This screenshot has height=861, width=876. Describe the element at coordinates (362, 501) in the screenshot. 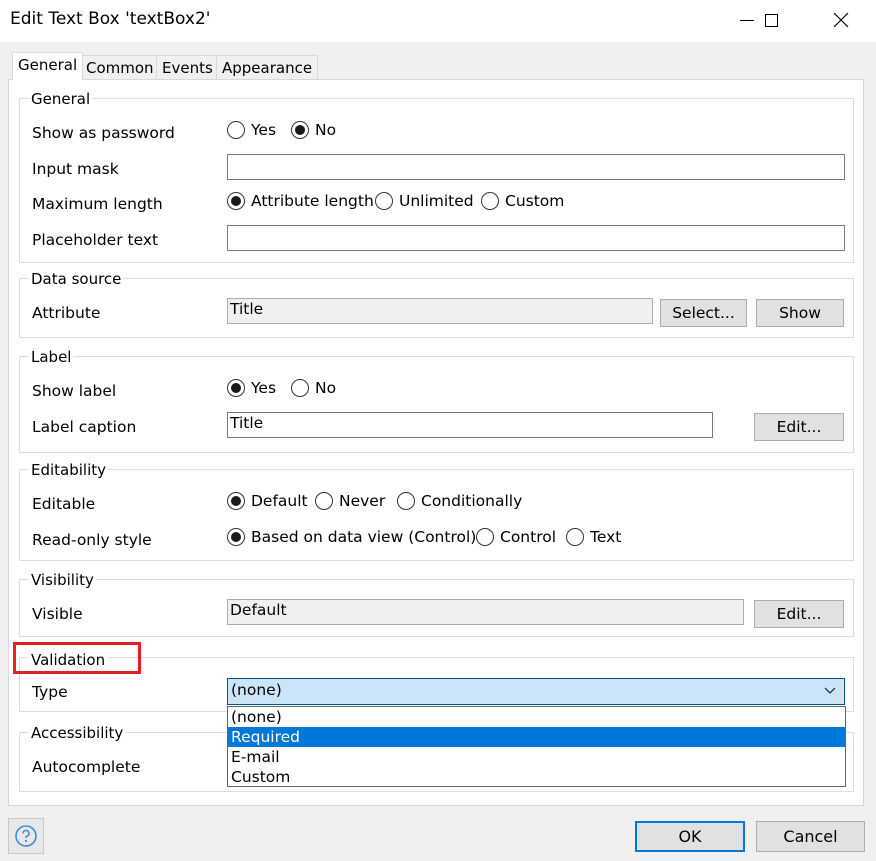

I see `radio-label: Never` at that location.